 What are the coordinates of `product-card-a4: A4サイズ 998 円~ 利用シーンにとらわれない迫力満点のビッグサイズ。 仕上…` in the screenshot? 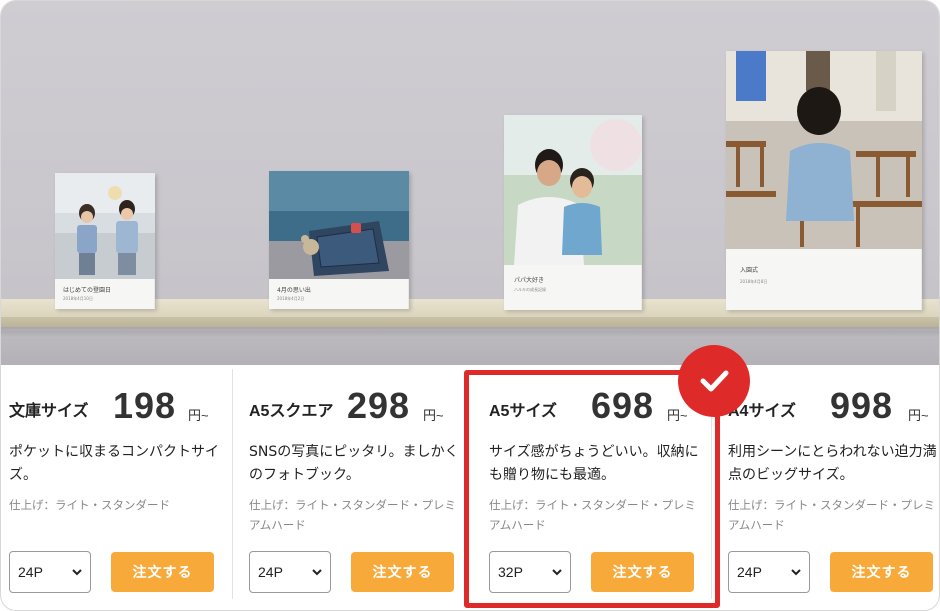 It's located at (829, 487).